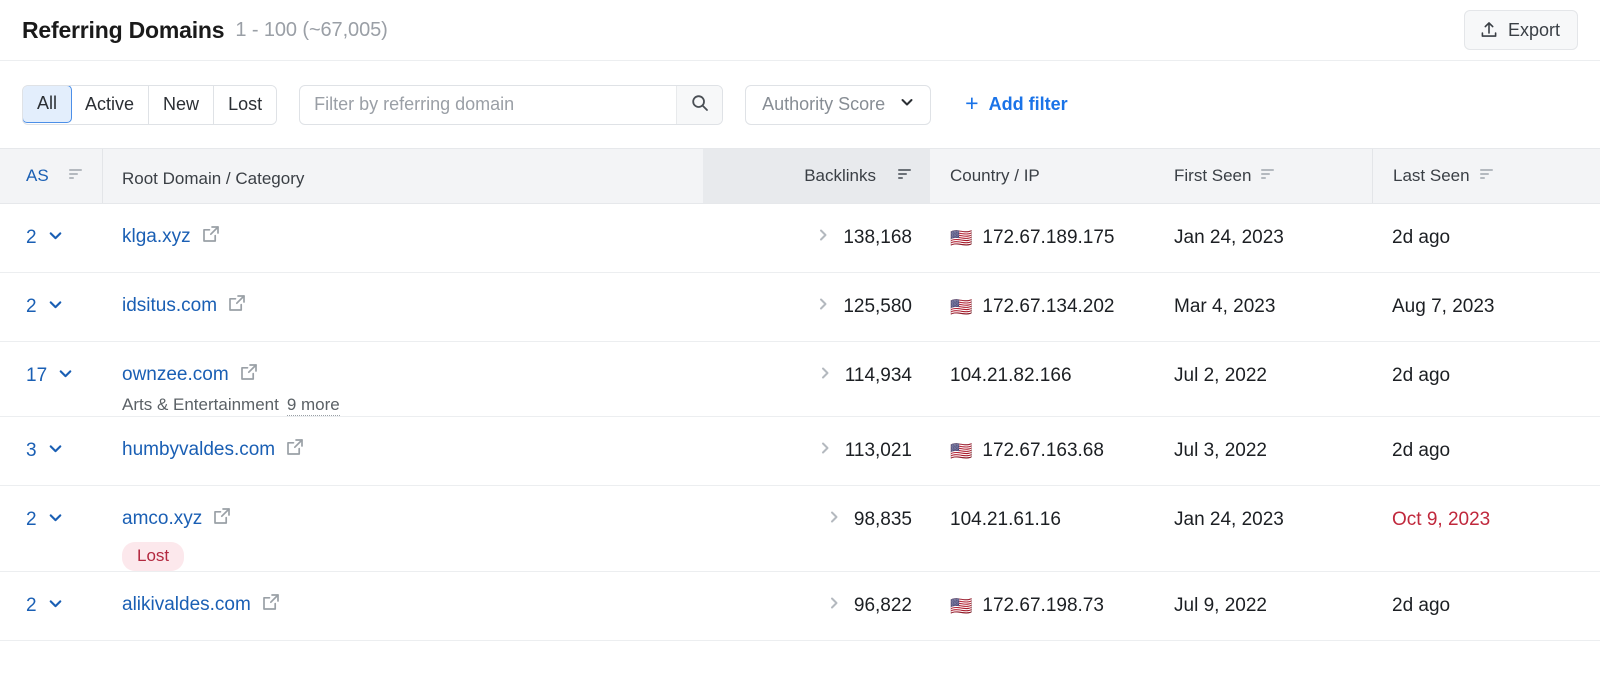 The width and height of the screenshot is (1600, 696). I want to click on cell-root-domain: idsitus.com, so click(403, 307).